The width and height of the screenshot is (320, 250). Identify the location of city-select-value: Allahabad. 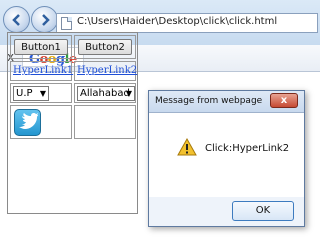
(105, 93).